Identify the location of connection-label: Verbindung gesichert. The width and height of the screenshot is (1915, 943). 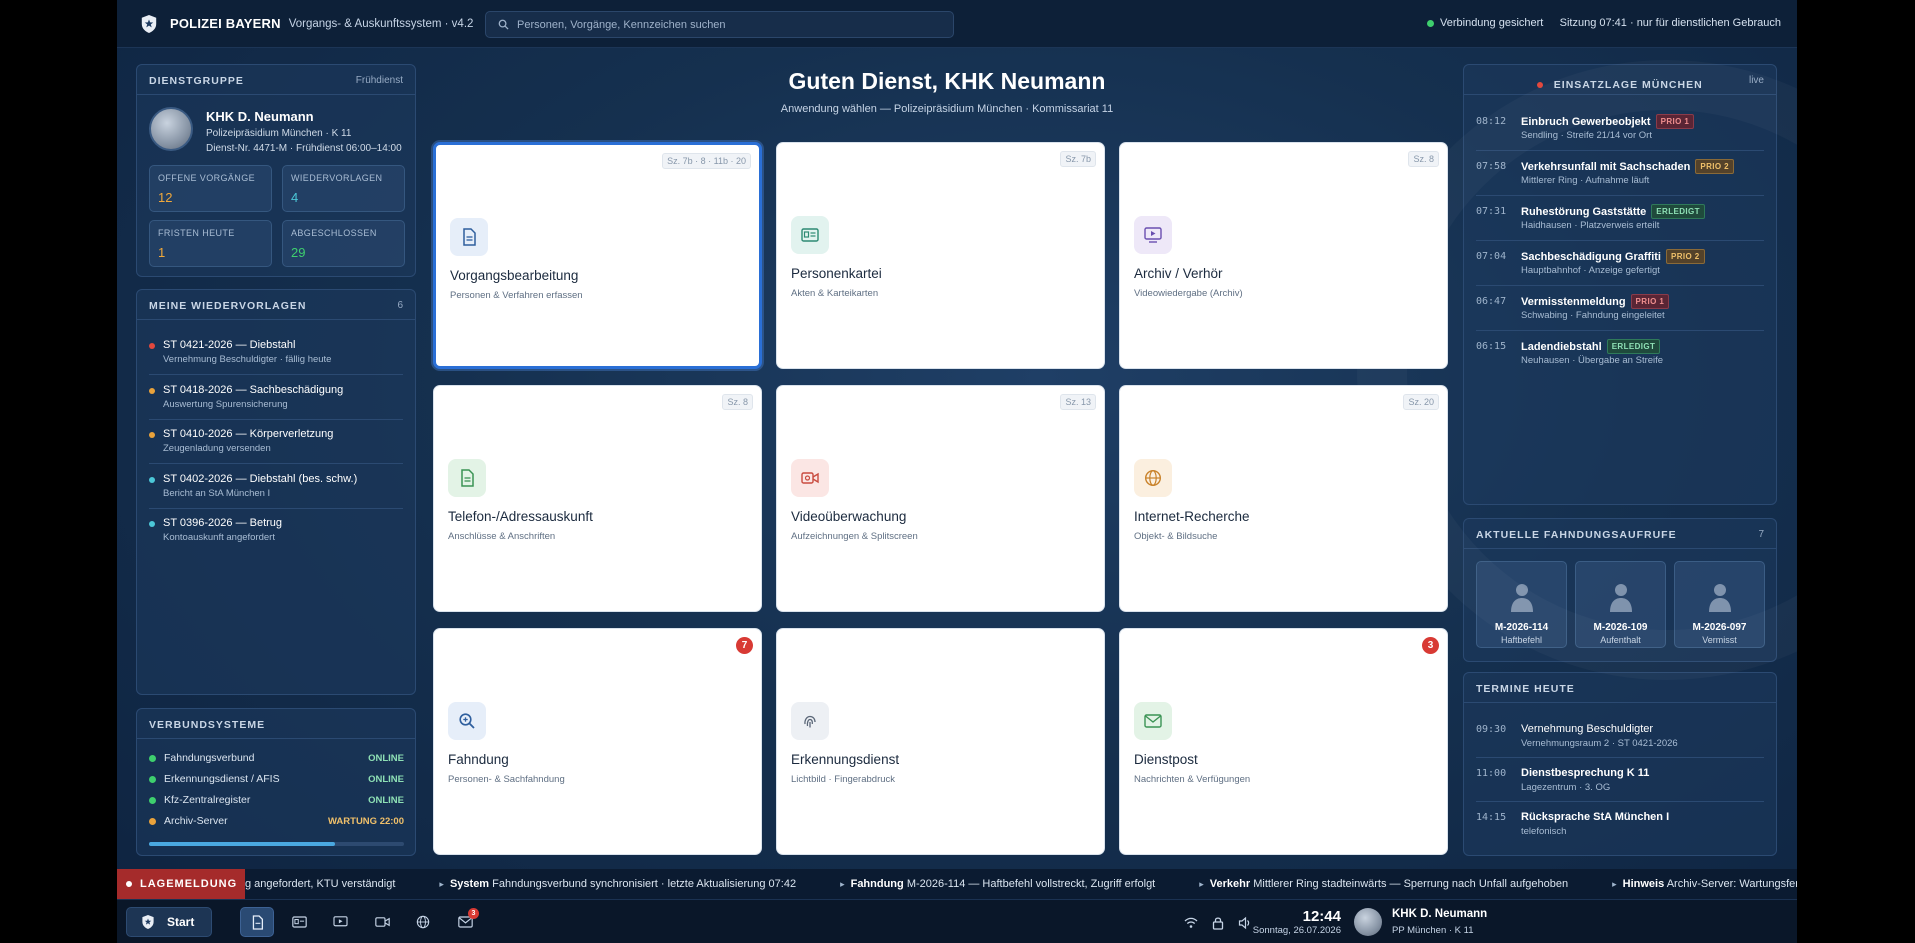
(1492, 23).